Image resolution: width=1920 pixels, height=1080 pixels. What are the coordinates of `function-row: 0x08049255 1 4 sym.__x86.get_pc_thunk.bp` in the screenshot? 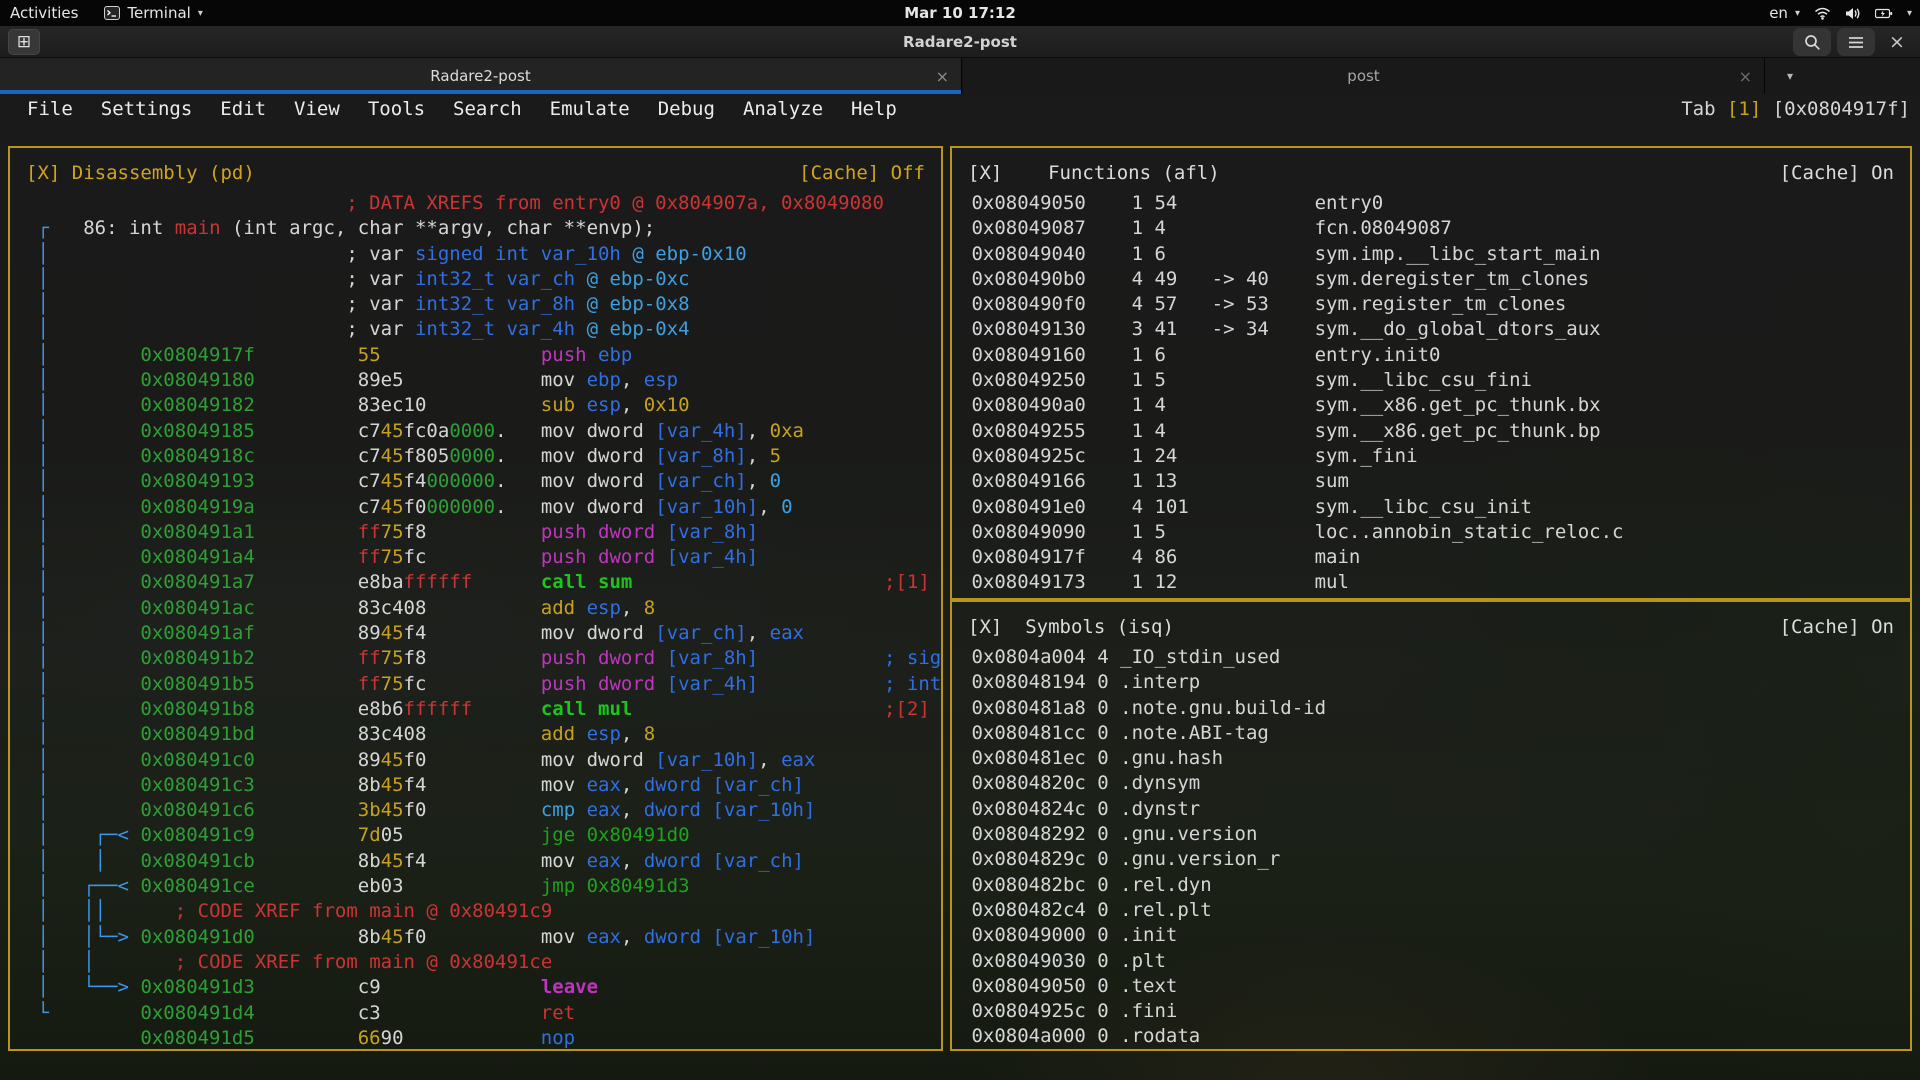 It's located at (1435, 431).